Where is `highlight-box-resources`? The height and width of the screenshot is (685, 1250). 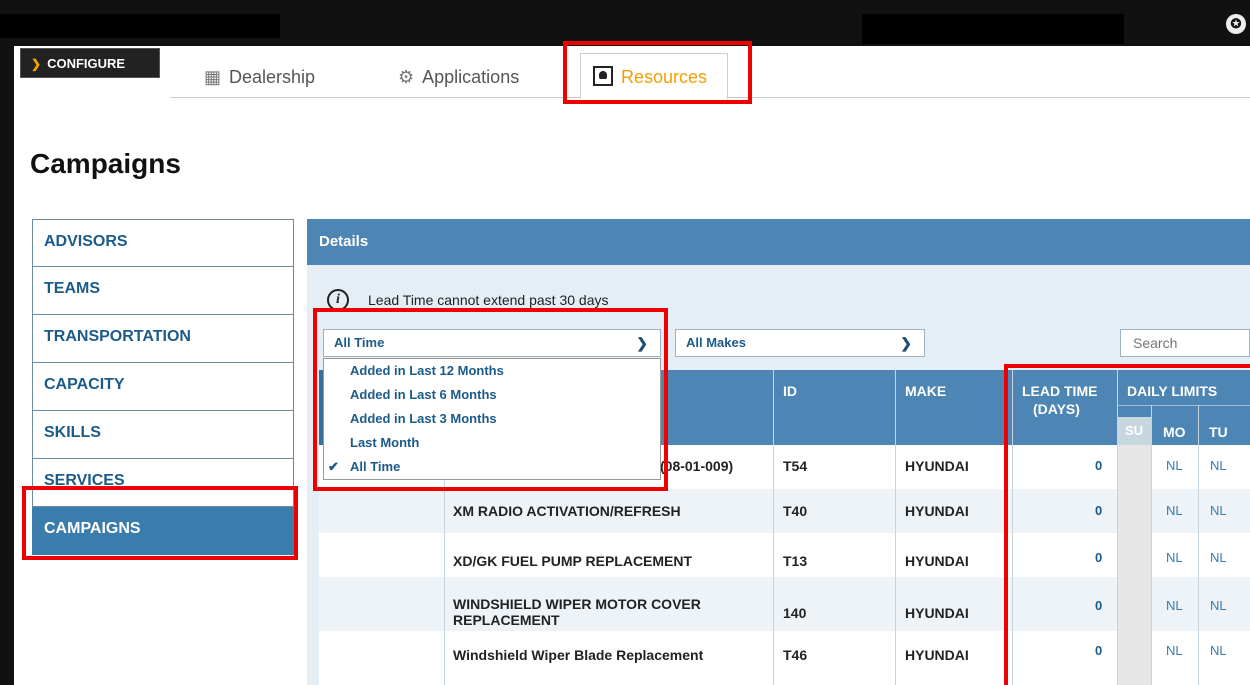 highlight-box-resources is located at coordinates (657, 72).